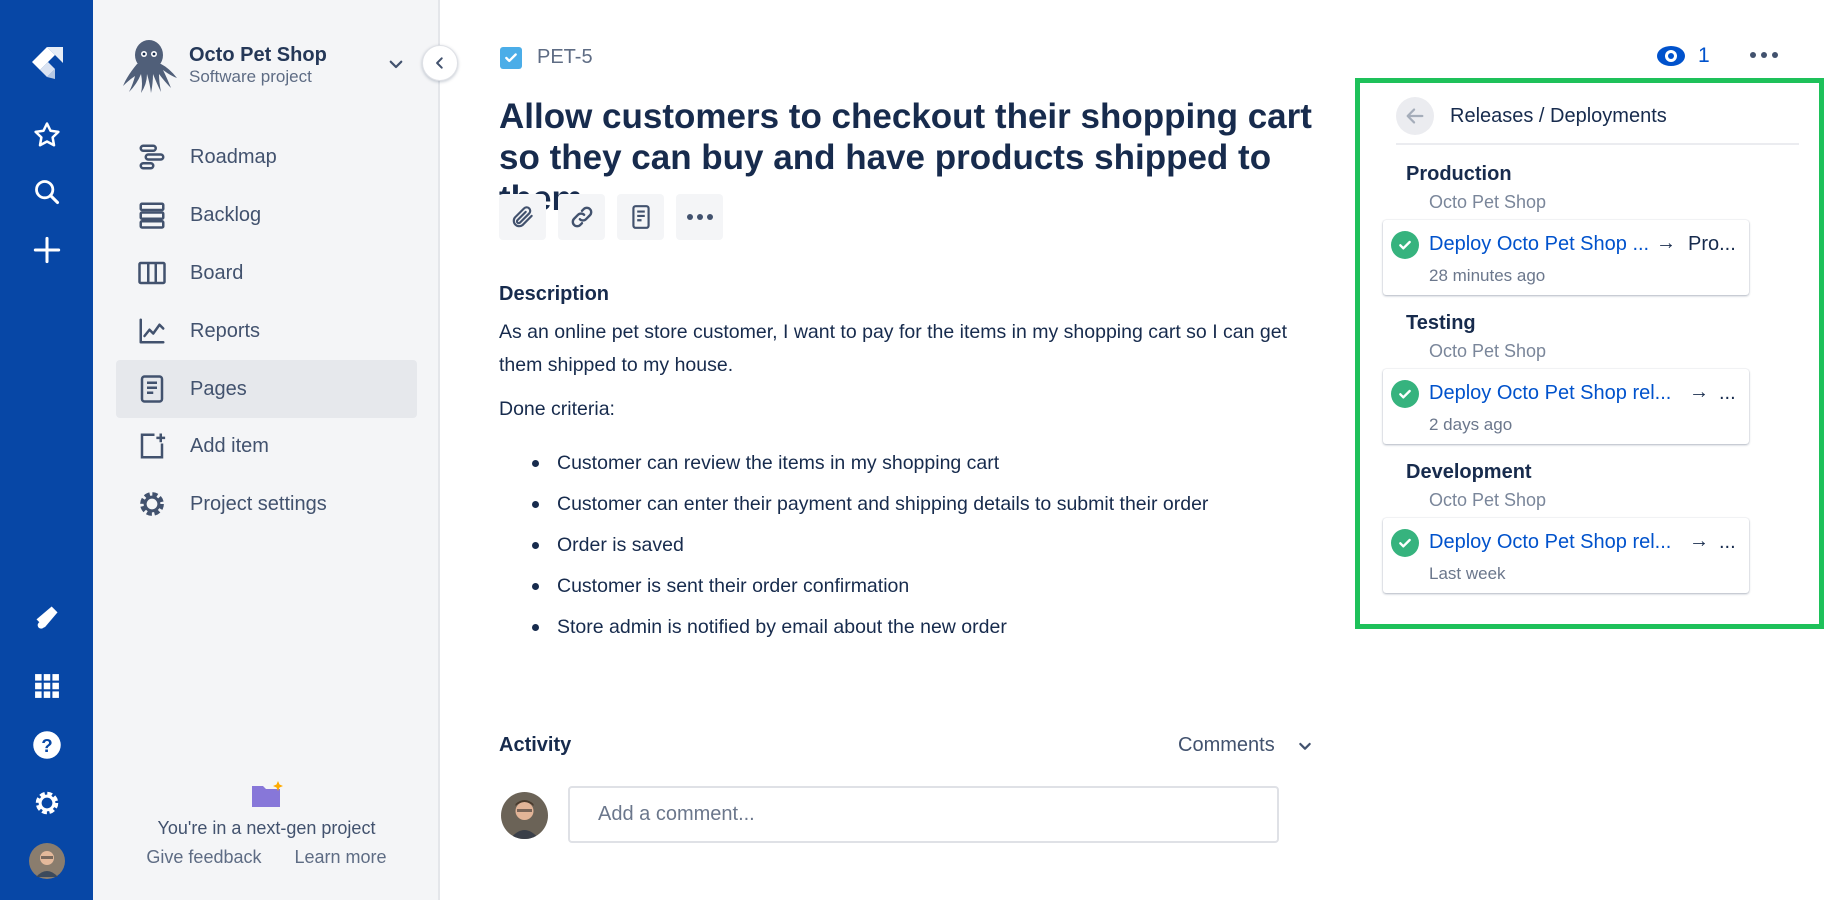 The height and width of the screenshot is (900, 1840). What do you see at coordinates (217, 272) in the screenshot?
I see `sidebar-item-label: Board` at bounding box center [217, 272].